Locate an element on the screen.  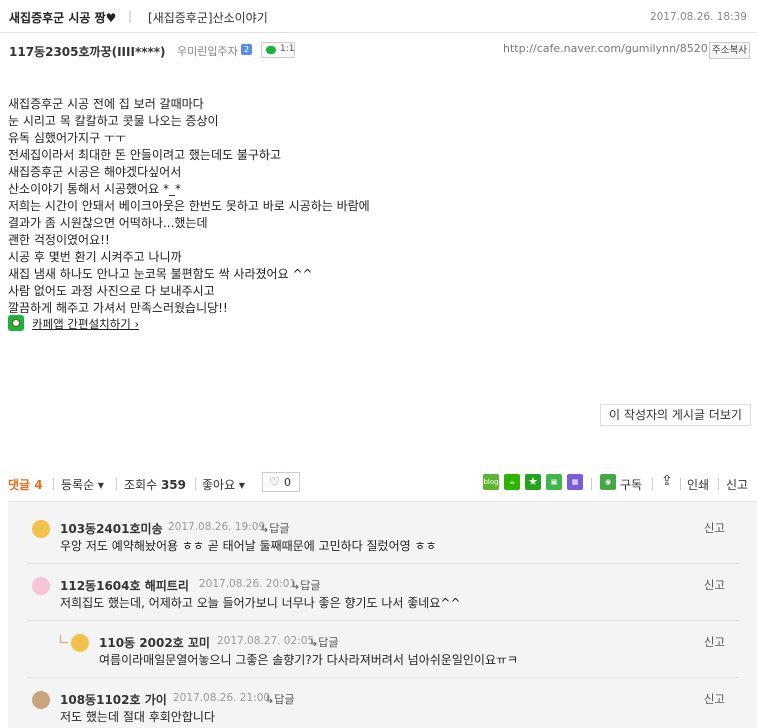
comment-date: 2017.08.26. 21:00 is located at coordinates (222, 698).